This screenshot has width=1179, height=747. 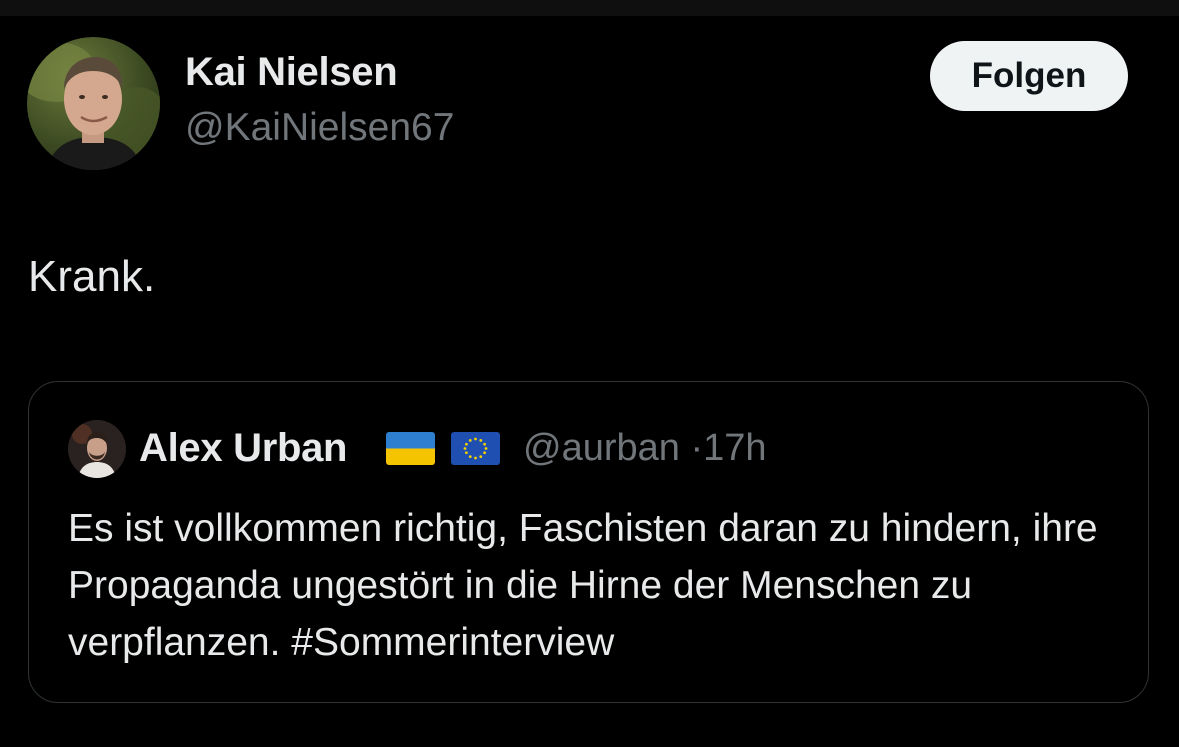 What do you see at coordinates (1029, 76) in the screenshot?
I see `follow-button: Folgen` at bounding box center [1029, 76].